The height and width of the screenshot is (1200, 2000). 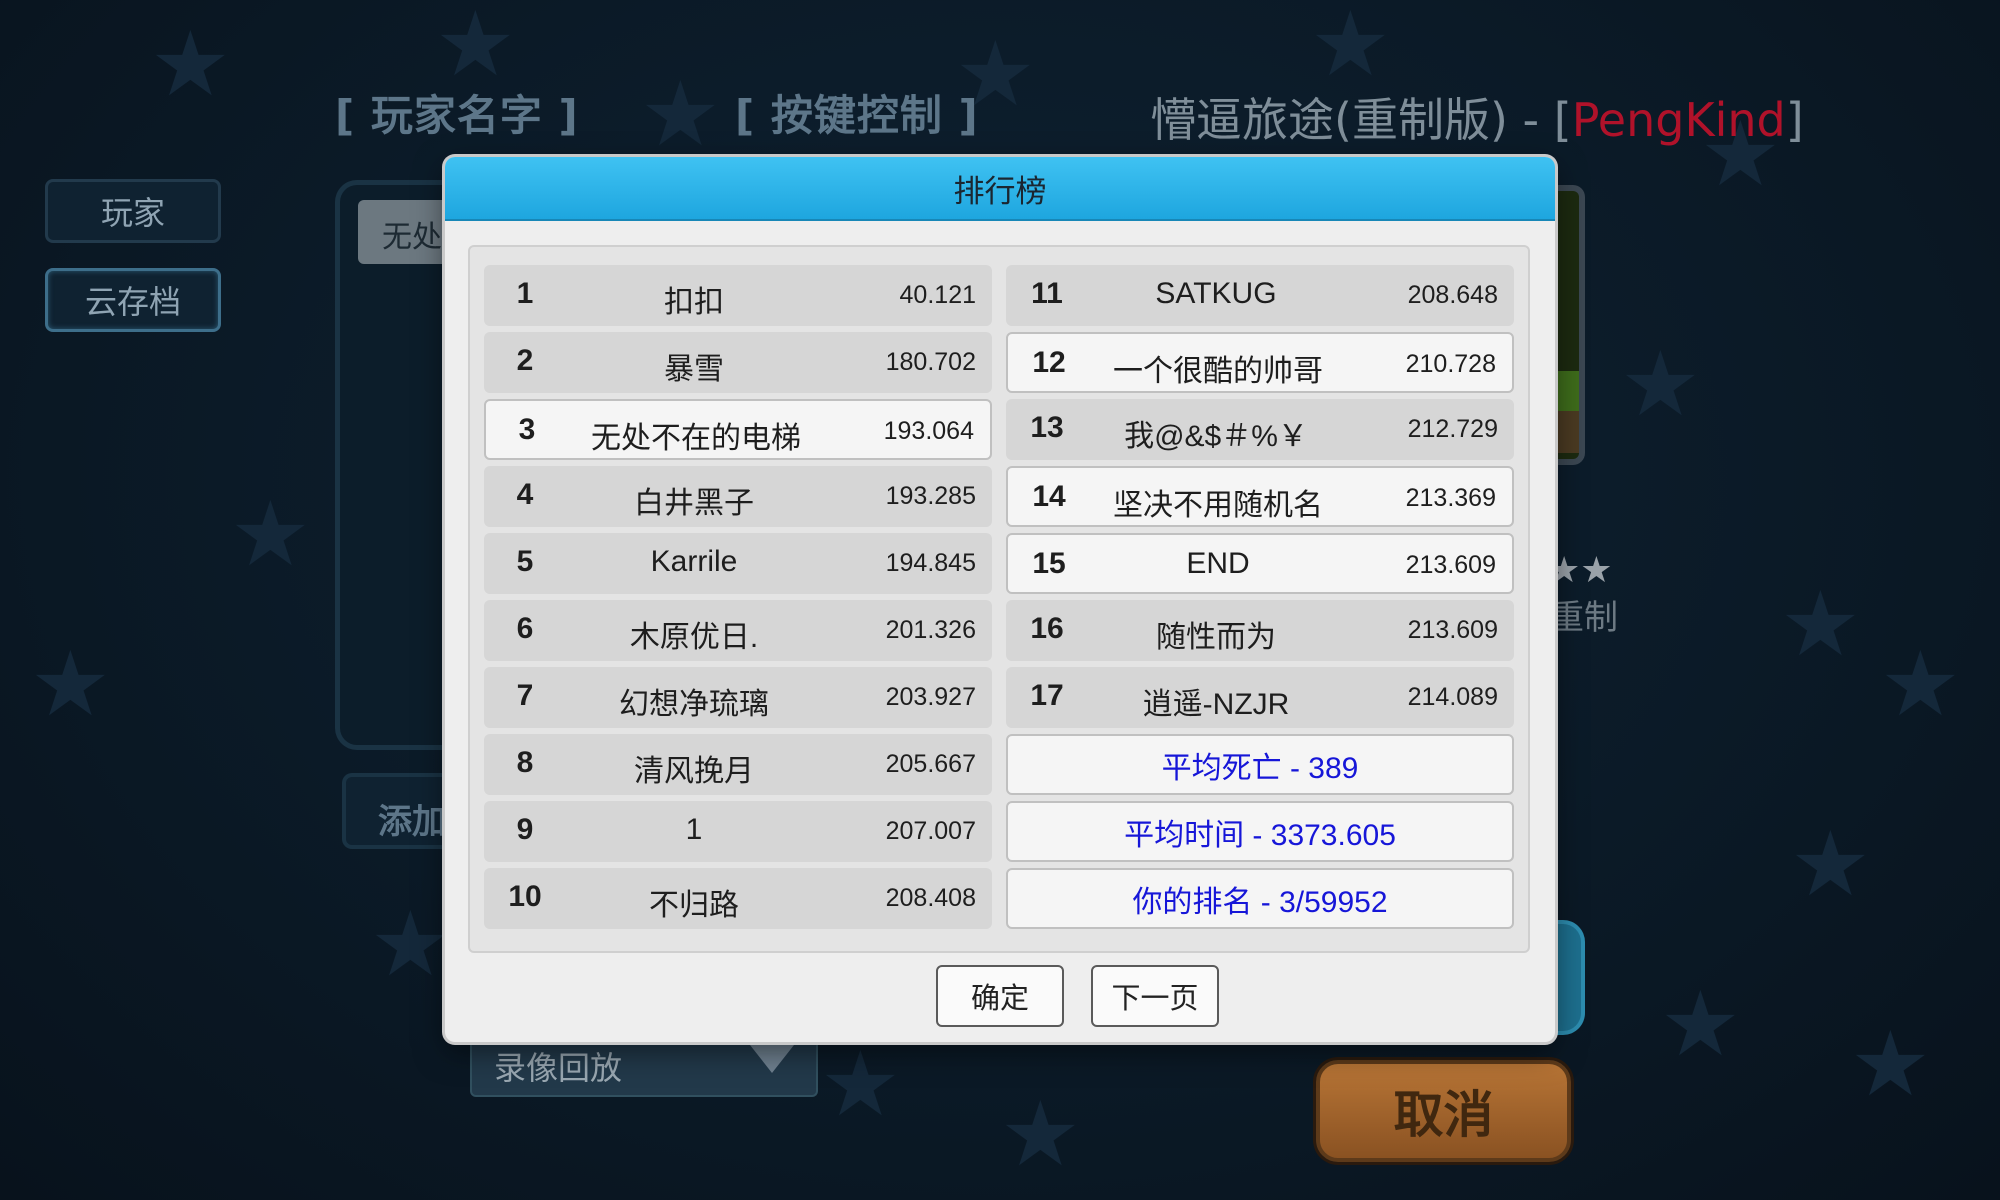 I want to click on replay-select-value: 录像回放, so click(x=558, y=1068).